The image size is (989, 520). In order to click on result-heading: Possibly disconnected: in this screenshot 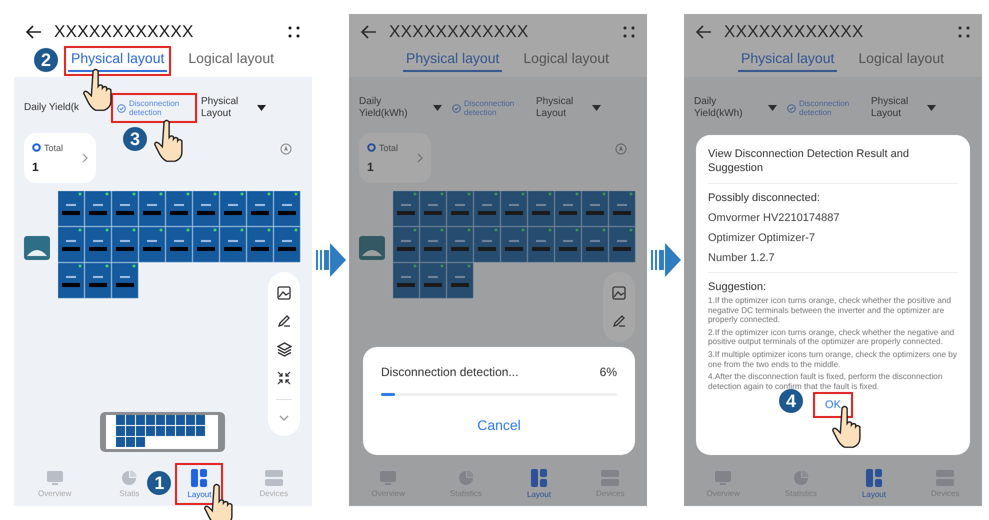, I will do `click(764, 198)`.